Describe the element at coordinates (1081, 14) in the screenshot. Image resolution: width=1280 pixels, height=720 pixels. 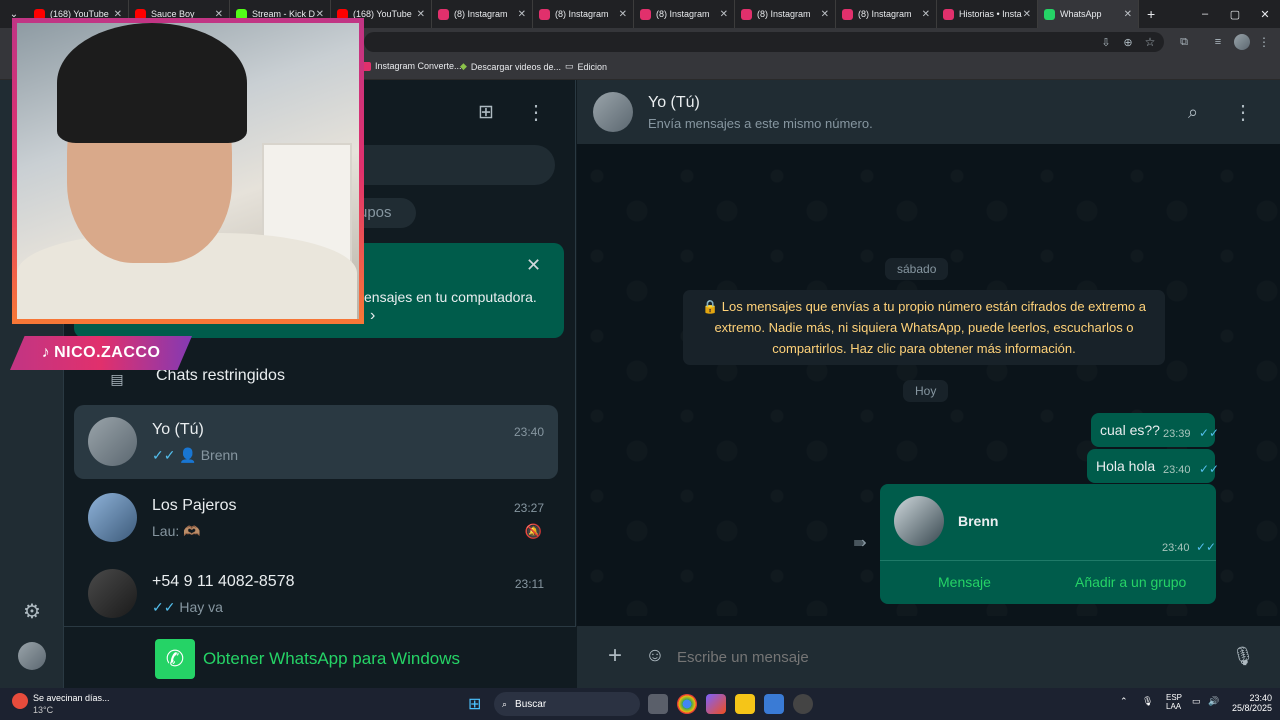
I see `tab-label: WhatsApp` at that location.